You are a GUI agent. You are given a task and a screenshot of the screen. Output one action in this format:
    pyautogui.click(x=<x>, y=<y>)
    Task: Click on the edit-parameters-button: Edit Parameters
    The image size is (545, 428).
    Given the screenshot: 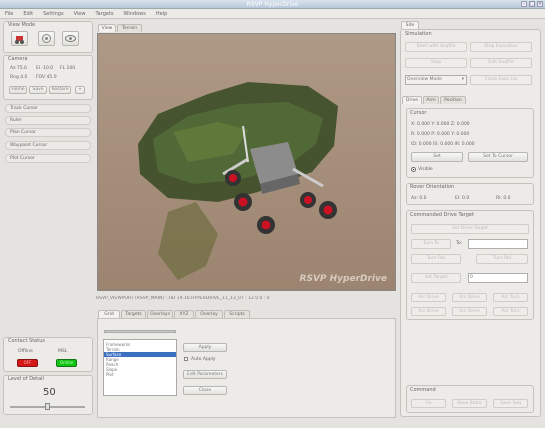 What is the action you would take?
    pyautogui.click(x=205, y=374)
    